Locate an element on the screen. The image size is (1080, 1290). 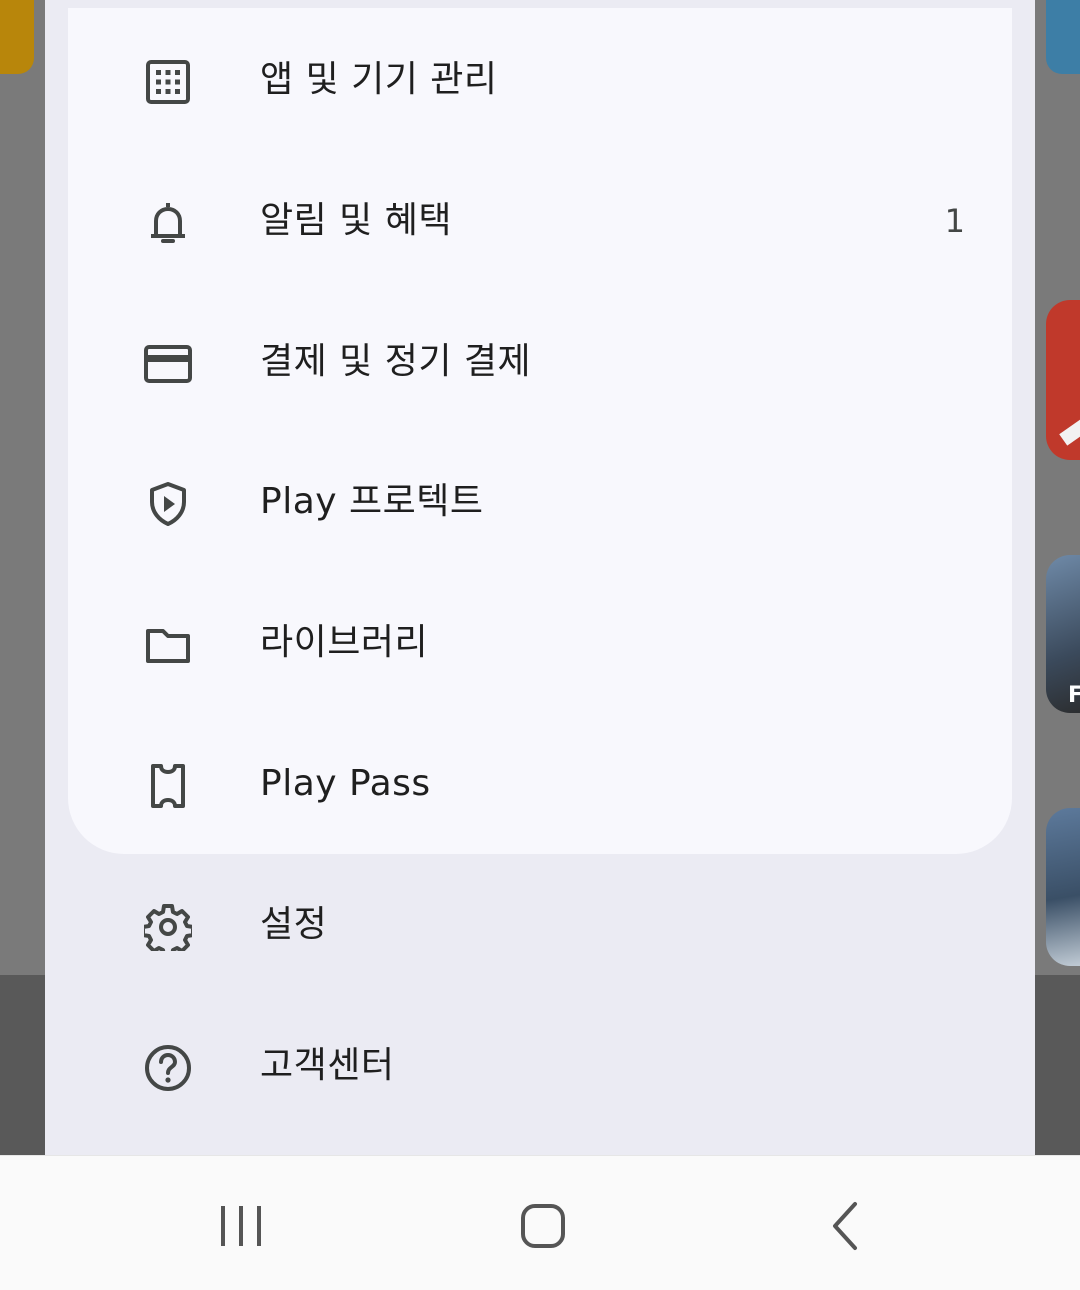
background-app-tile: F is located at coordinates (1063, 634).